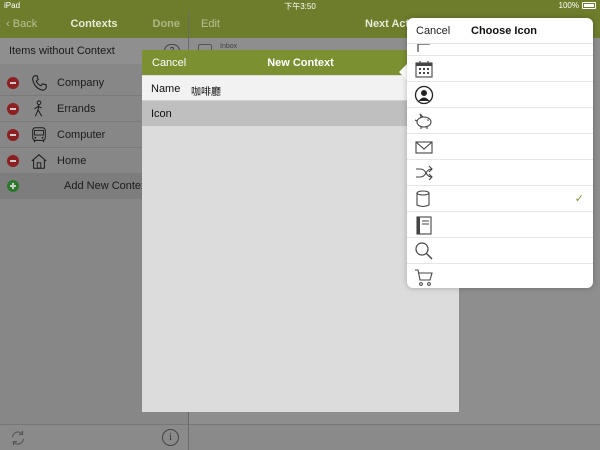 The width and height of the screenshot is (600, 450). Describe the element at coordinates (424, 69) in the screenshot. I see `calendar-icon` at that location.